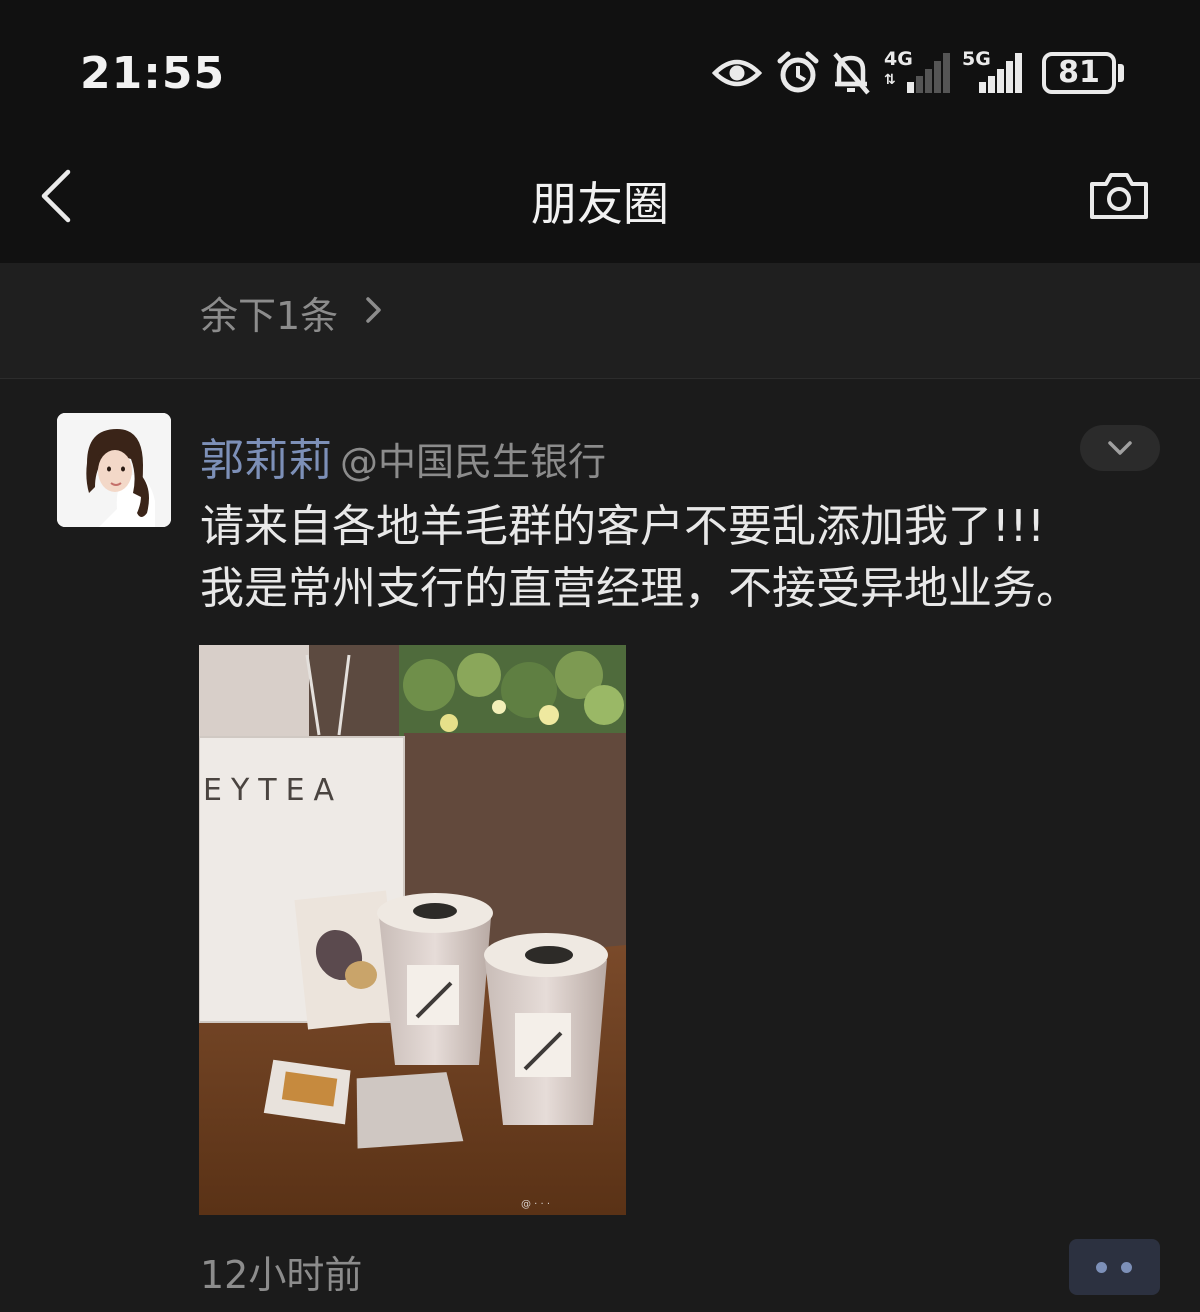 The image size is (1200, 1312). I want to click on 5g-signal-icon: 5G, so click(995, 73).